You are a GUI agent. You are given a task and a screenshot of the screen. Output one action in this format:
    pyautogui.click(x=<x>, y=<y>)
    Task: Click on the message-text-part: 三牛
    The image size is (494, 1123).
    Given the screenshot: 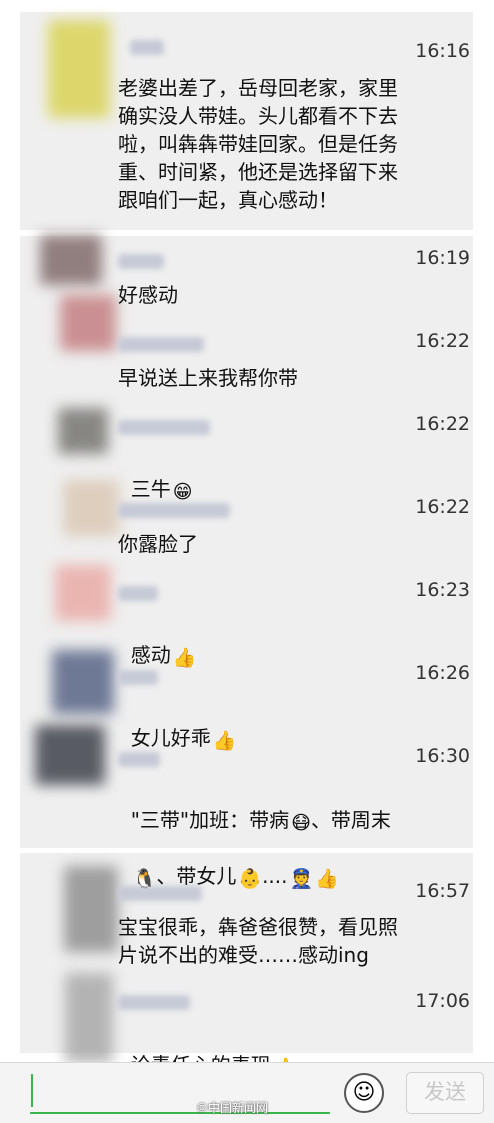 What is the action you would take?
    pyautogui.click(x=150, y=489)
    